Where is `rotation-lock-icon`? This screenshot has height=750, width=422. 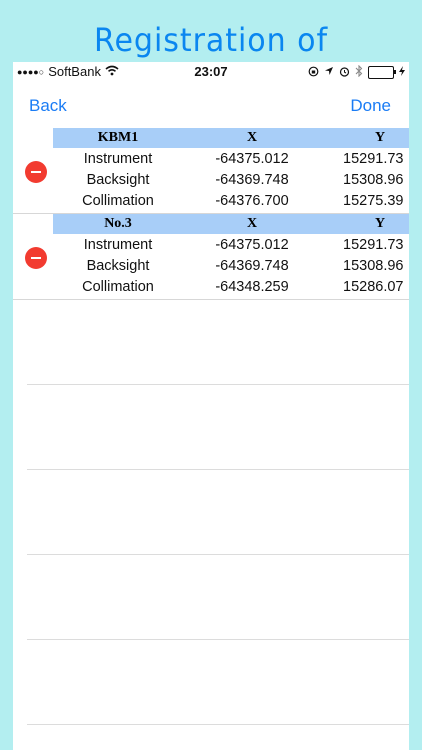
rotation-lock-icon is located at coordinates (313, 73).